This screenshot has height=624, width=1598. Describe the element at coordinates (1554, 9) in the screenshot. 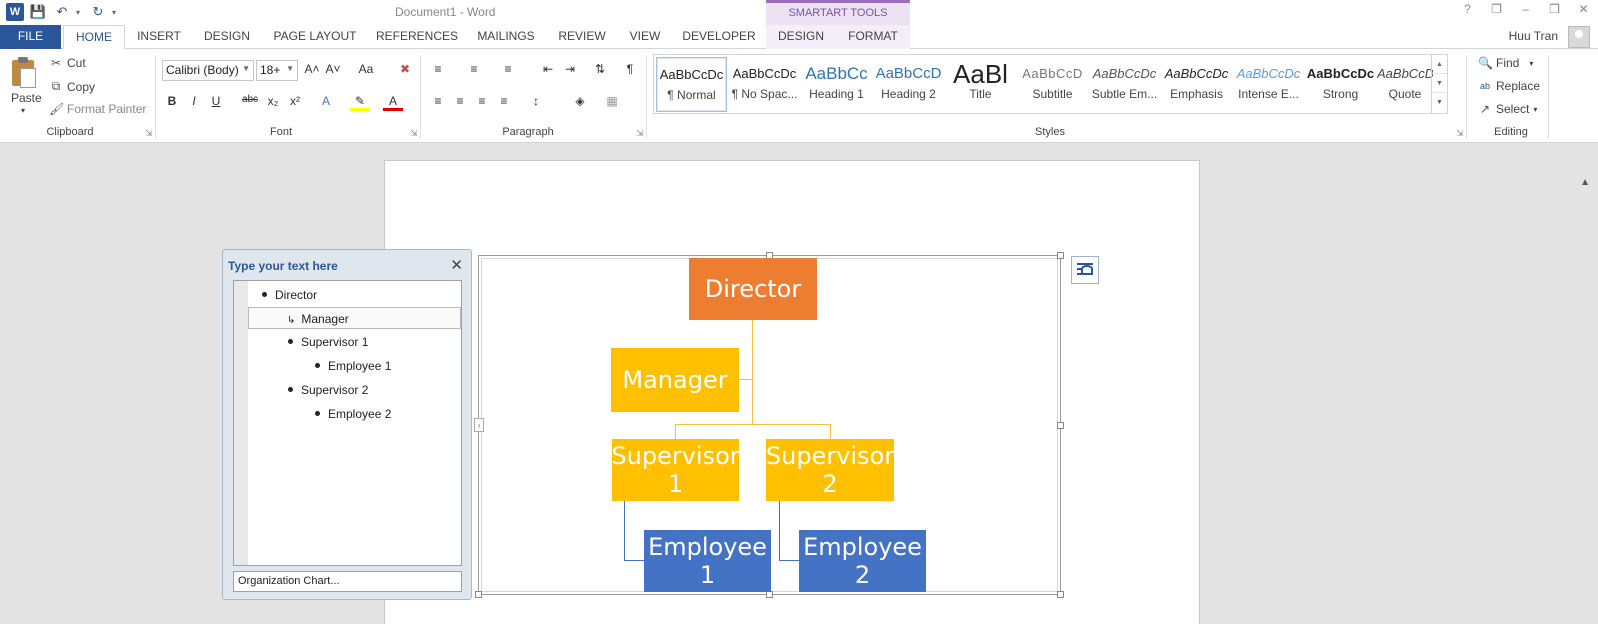

I see `restore-icon: ❒` at that location.